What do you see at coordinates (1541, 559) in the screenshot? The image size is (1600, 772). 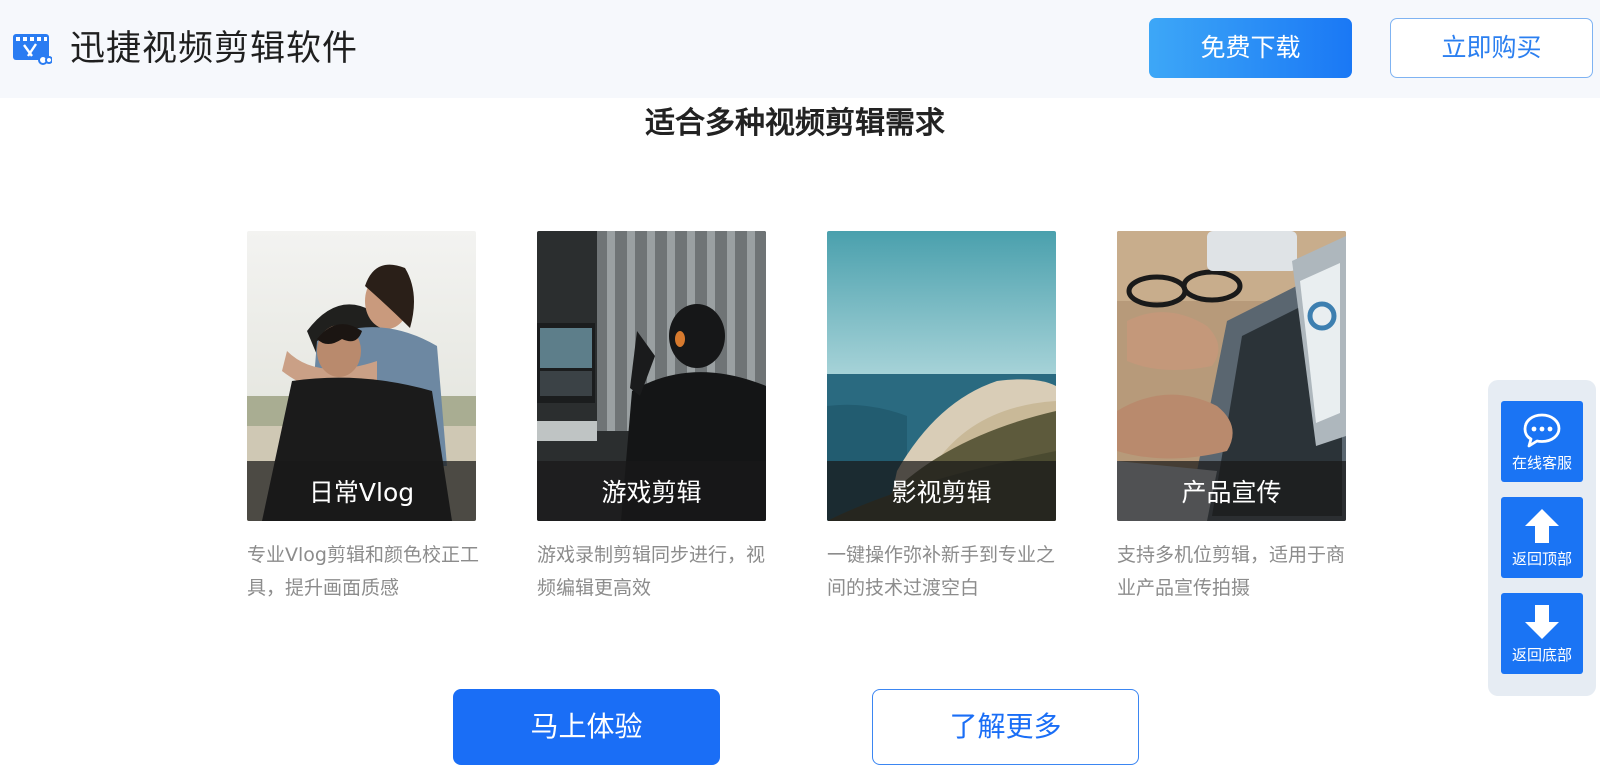 I see `side-item-label: 返回顶部` at bounding box center [1541, 559].